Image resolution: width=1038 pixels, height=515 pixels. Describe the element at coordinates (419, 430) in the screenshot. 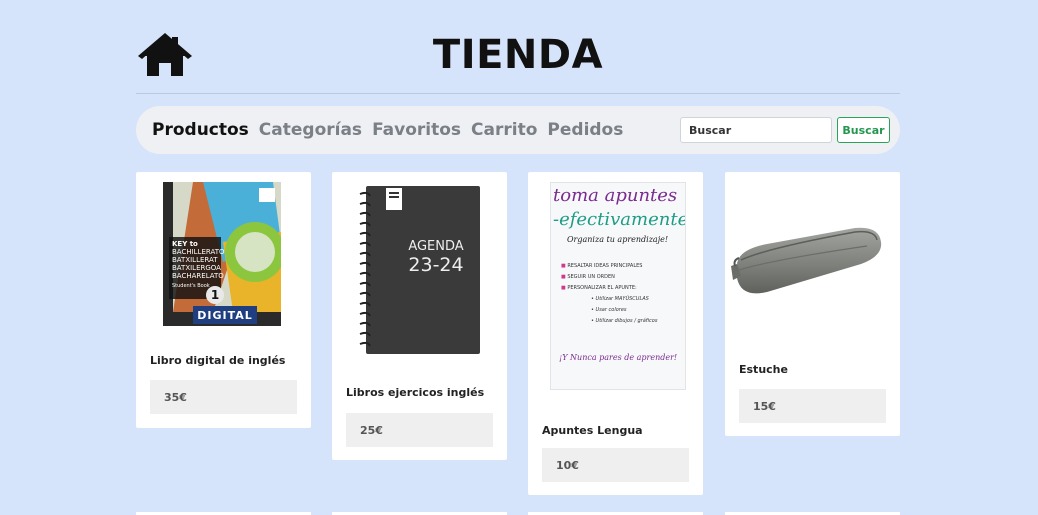

I see `product-price: 25€` at that location.